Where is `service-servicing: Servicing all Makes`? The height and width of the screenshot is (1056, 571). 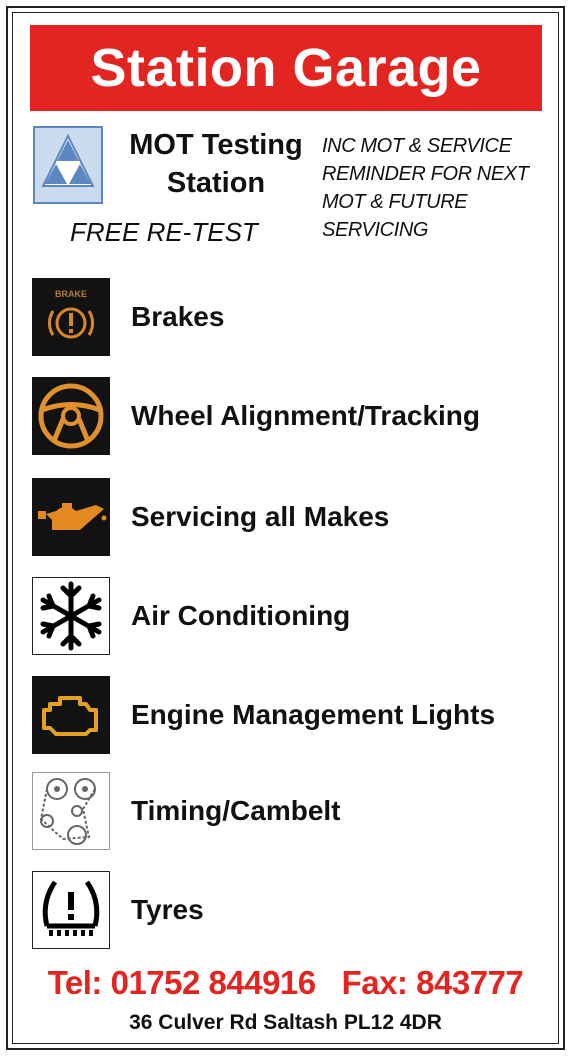 service-servicing: Servicing all Makes is located at coordinates (285, 519).